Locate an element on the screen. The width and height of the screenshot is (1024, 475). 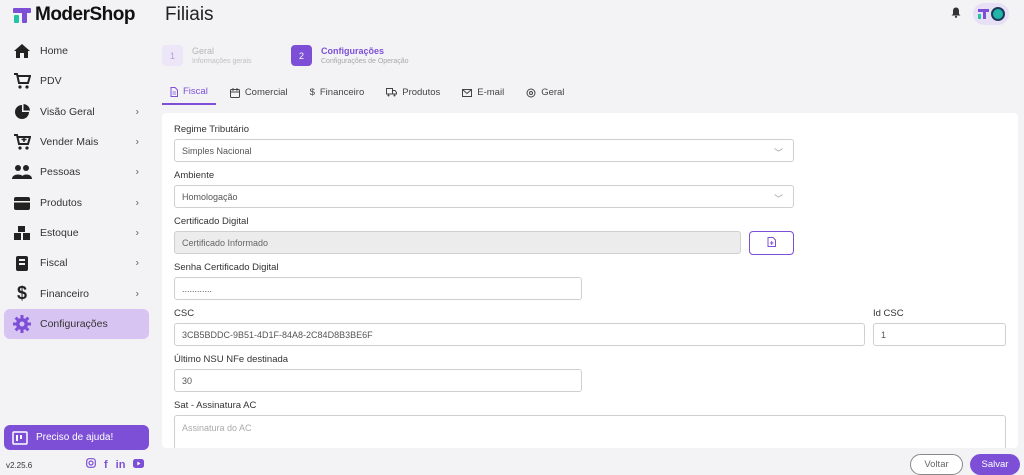
step-geral: 1 Geral Informações gerais is located at coordinates (207, 55).